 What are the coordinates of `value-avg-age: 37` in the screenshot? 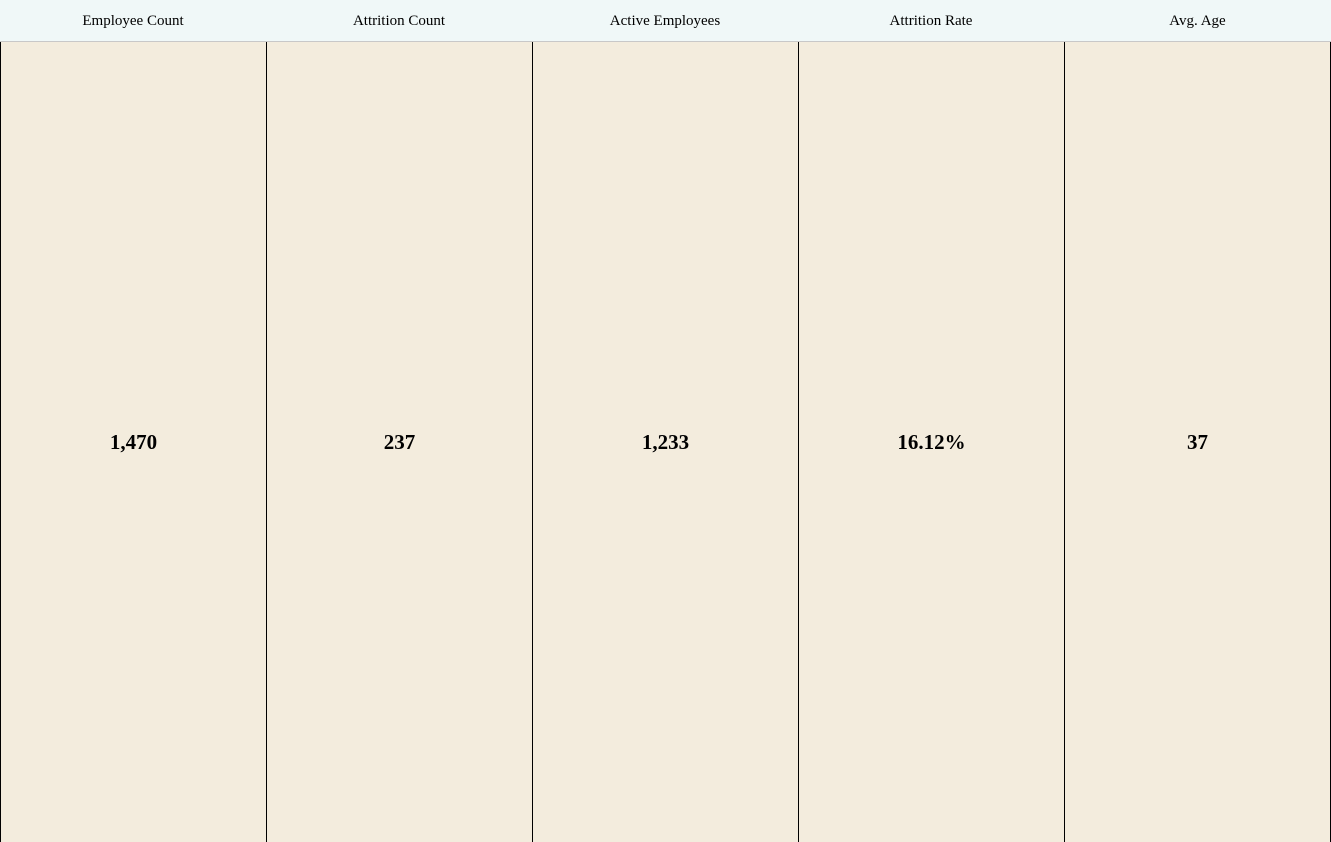 It's located at (1197, 441).